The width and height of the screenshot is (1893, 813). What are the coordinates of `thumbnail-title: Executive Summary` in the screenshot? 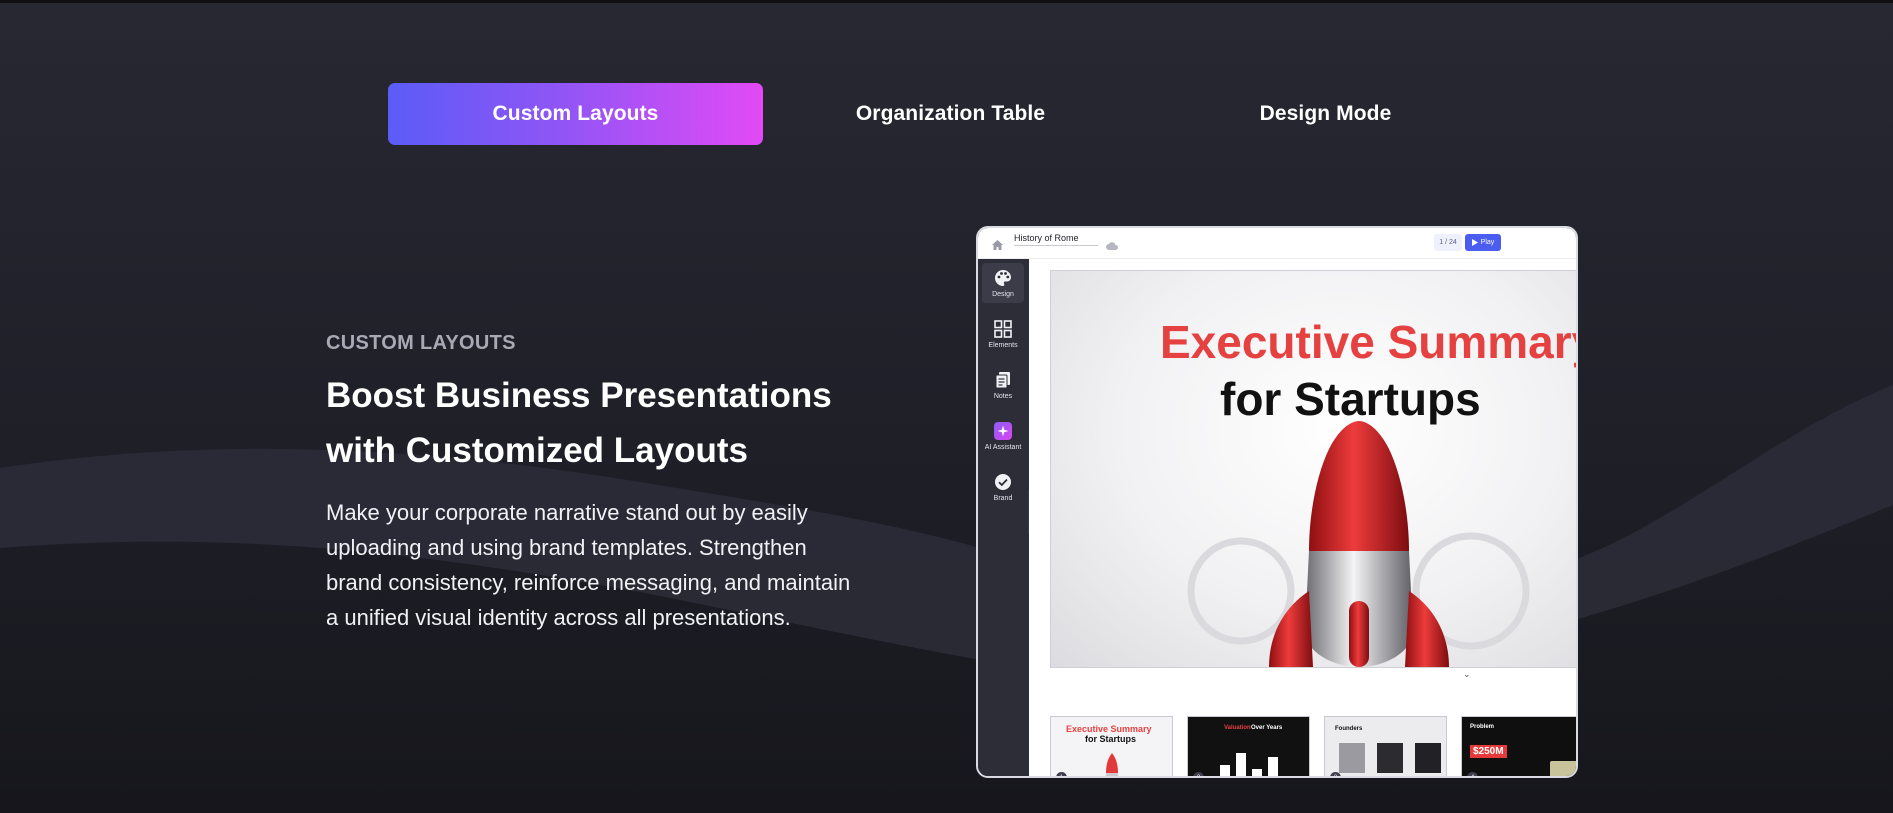 It's located at (1109, 729).